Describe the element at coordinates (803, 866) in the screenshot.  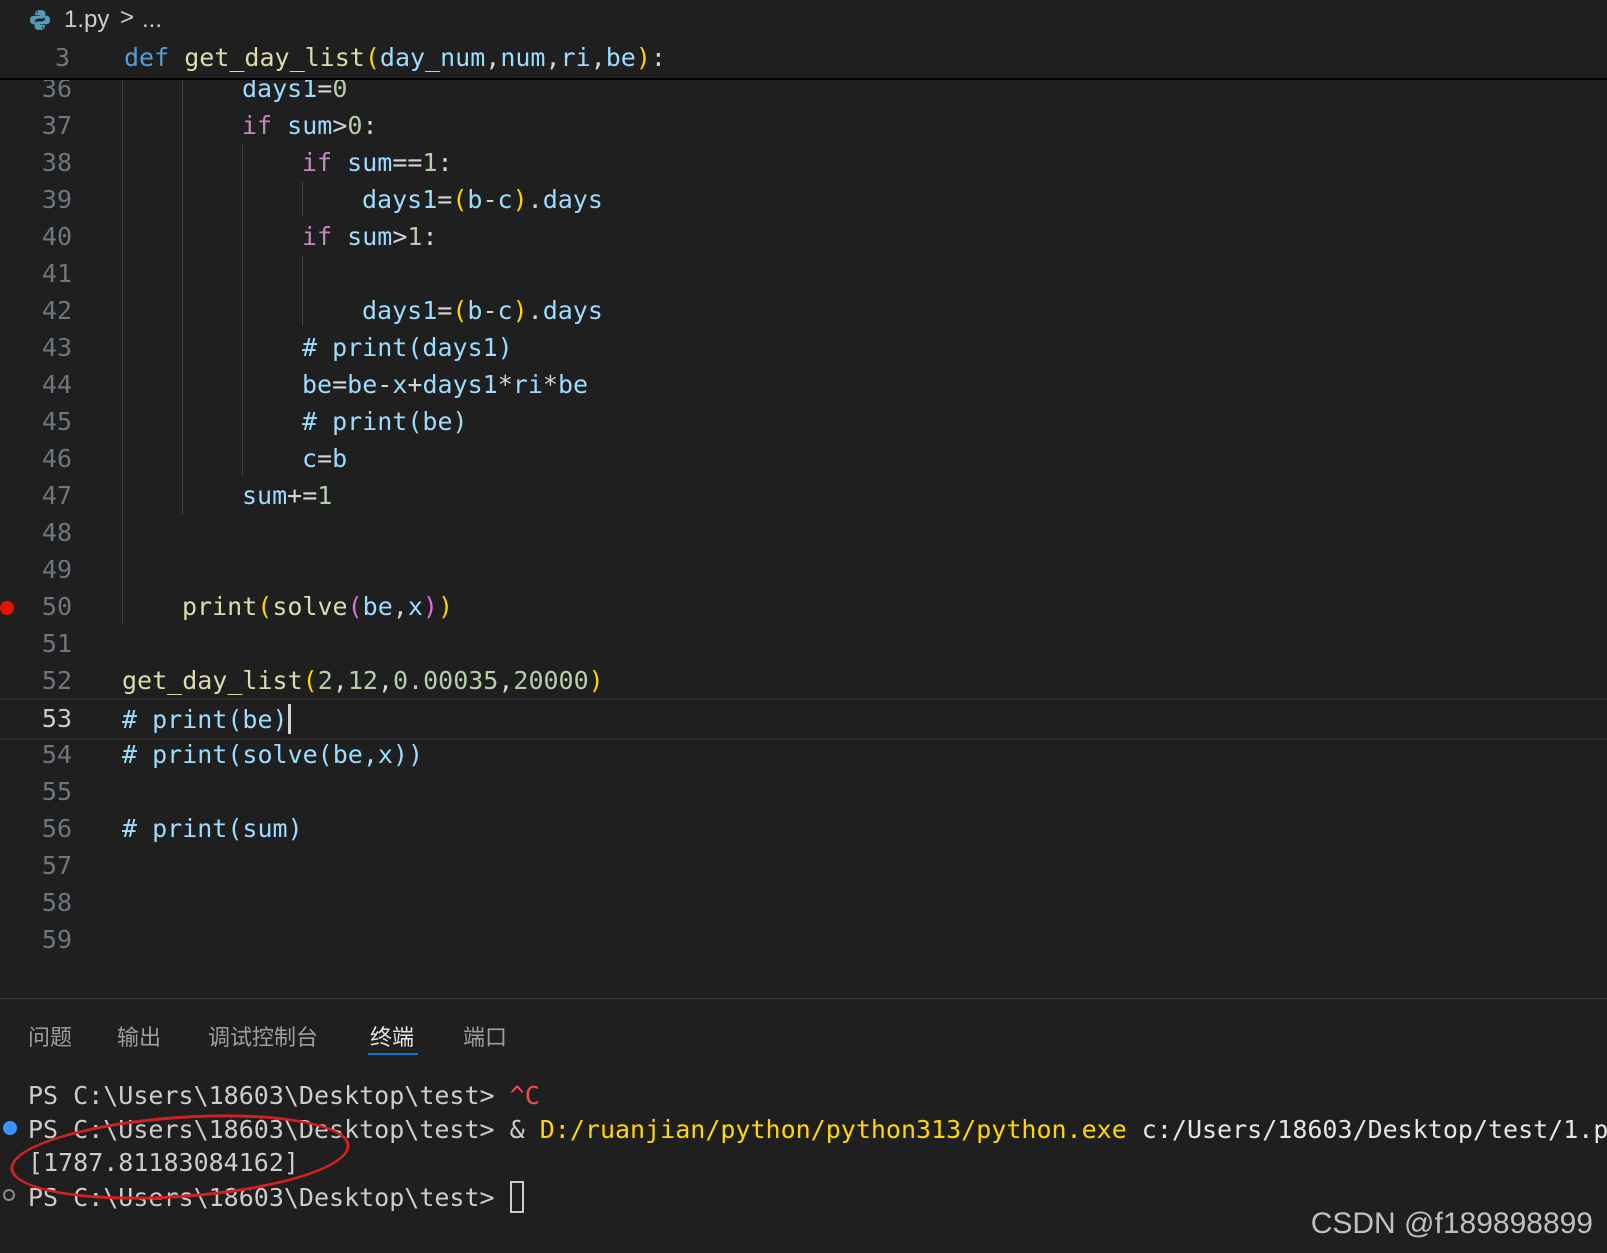
I see `code-line: 57` at that location.